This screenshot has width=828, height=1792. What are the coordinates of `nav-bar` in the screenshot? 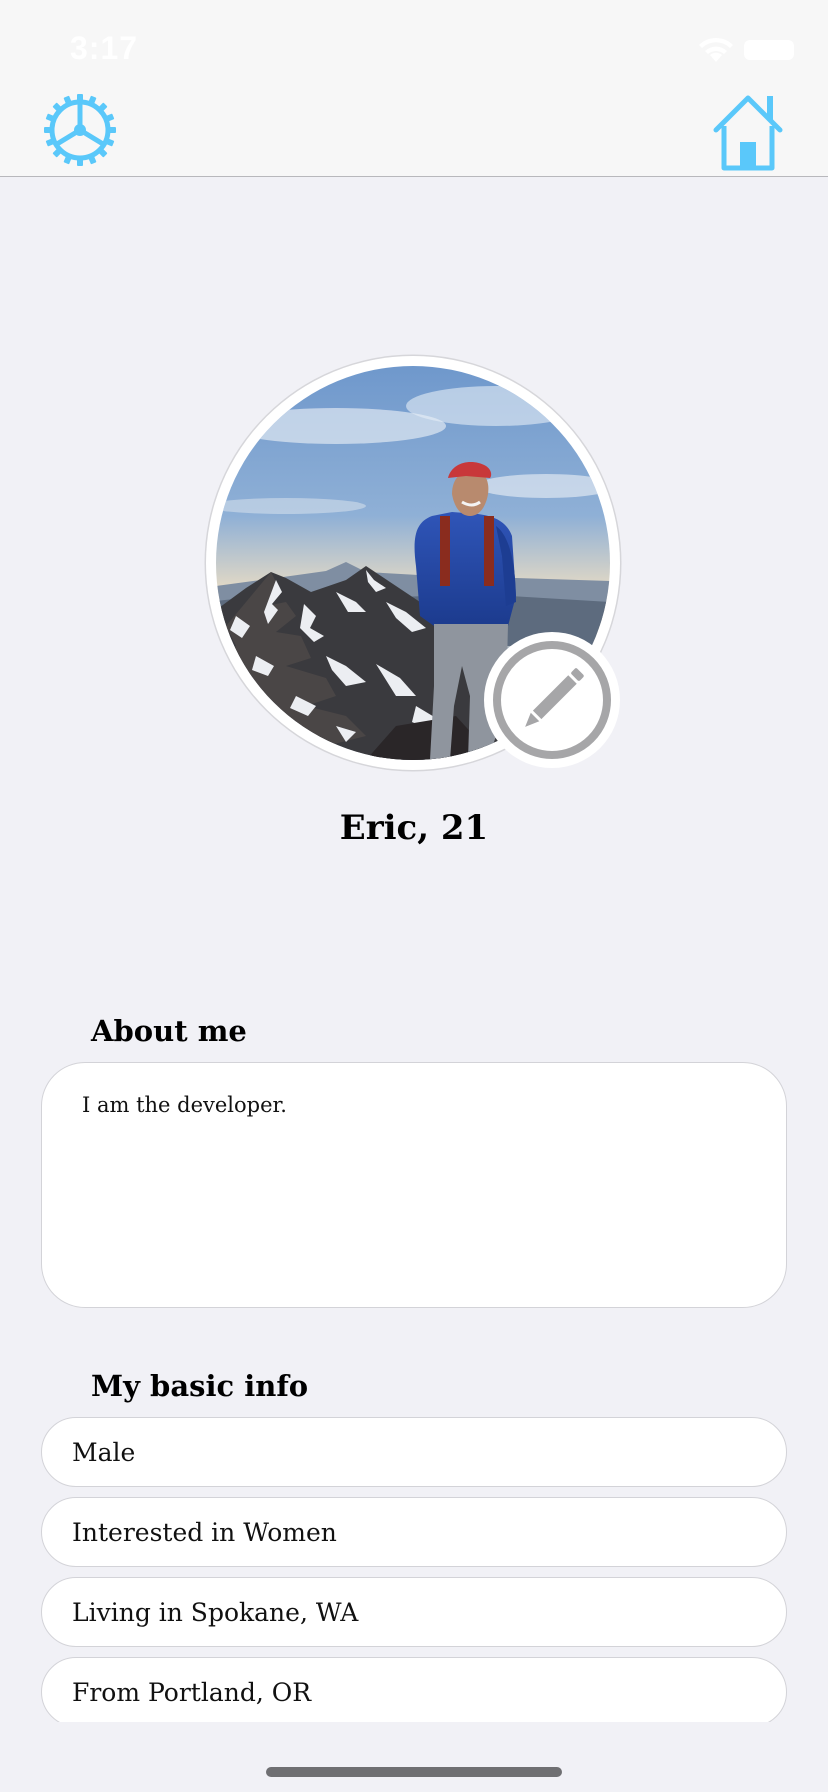 It's located at (414, 138).